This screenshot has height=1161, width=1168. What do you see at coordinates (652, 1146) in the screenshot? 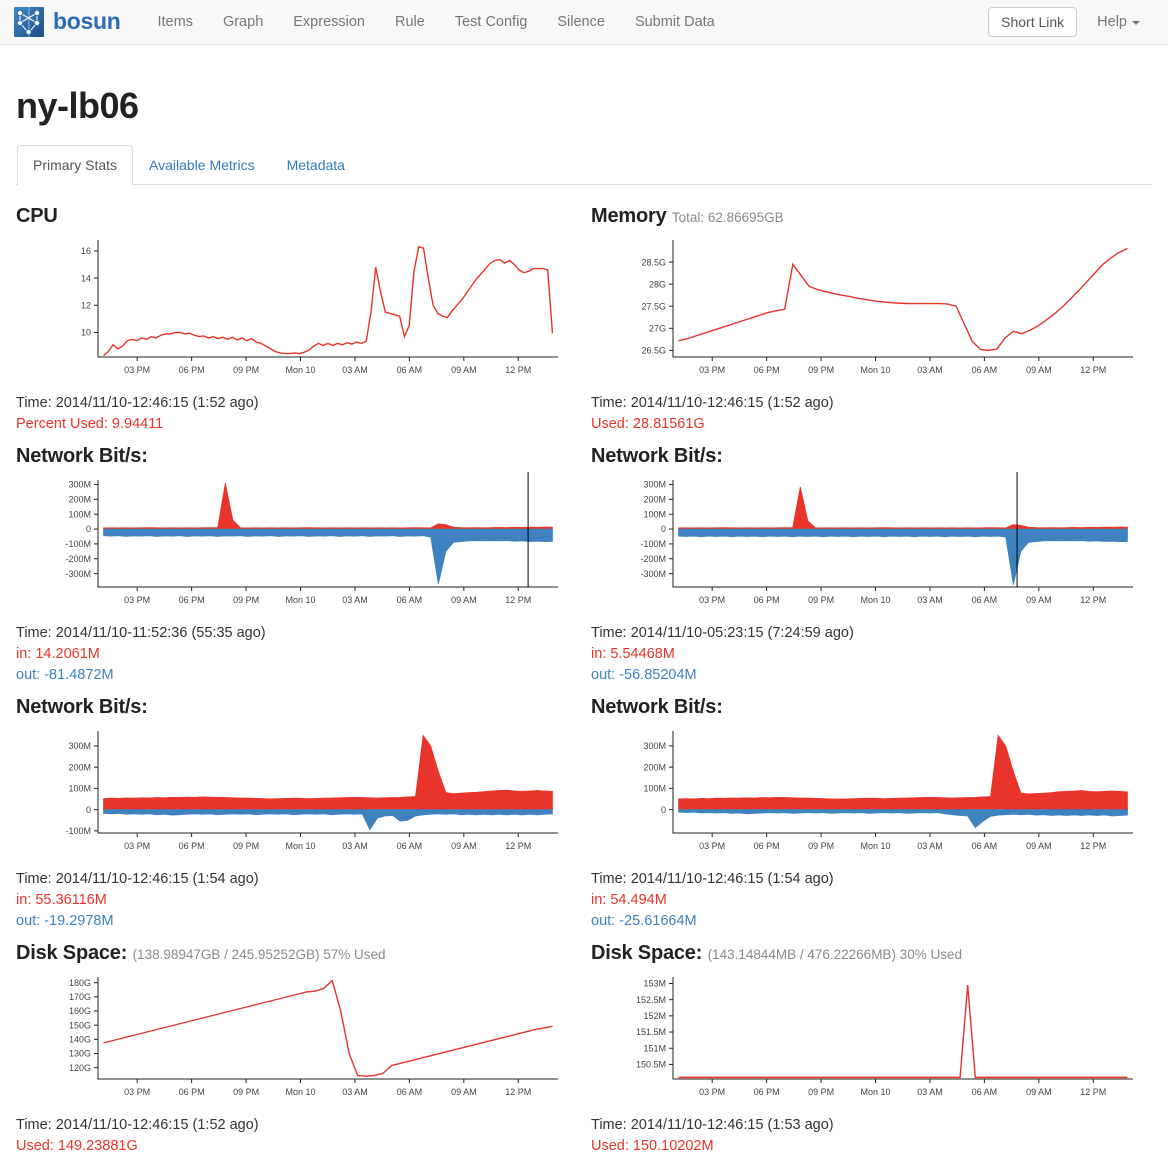
I see `disk2-status-value: Used: 150.10202M` at bounding box center [652, 1146].